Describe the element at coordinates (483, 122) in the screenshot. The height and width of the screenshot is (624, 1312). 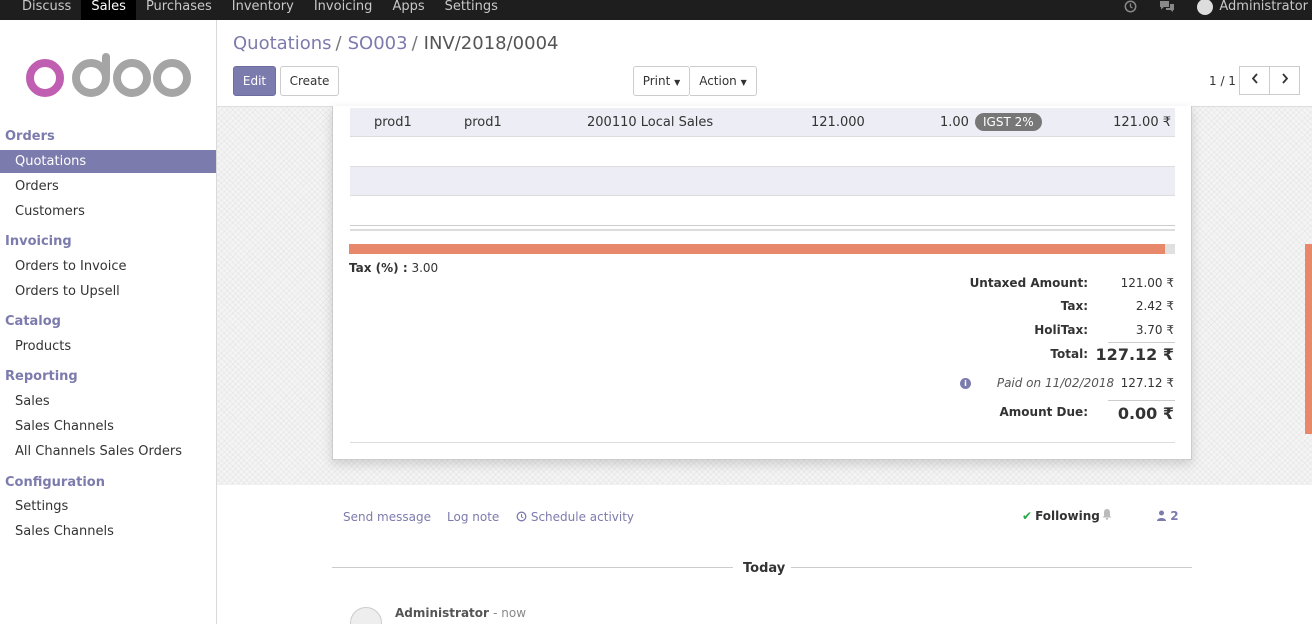
I see `line-description: prod1` at that location.